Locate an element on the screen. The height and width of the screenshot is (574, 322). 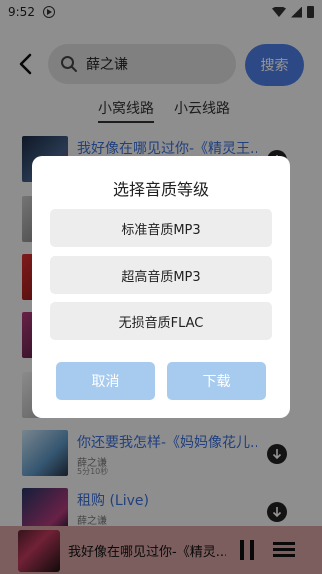
download-button: 下载 is located at coordinates (216, 381).